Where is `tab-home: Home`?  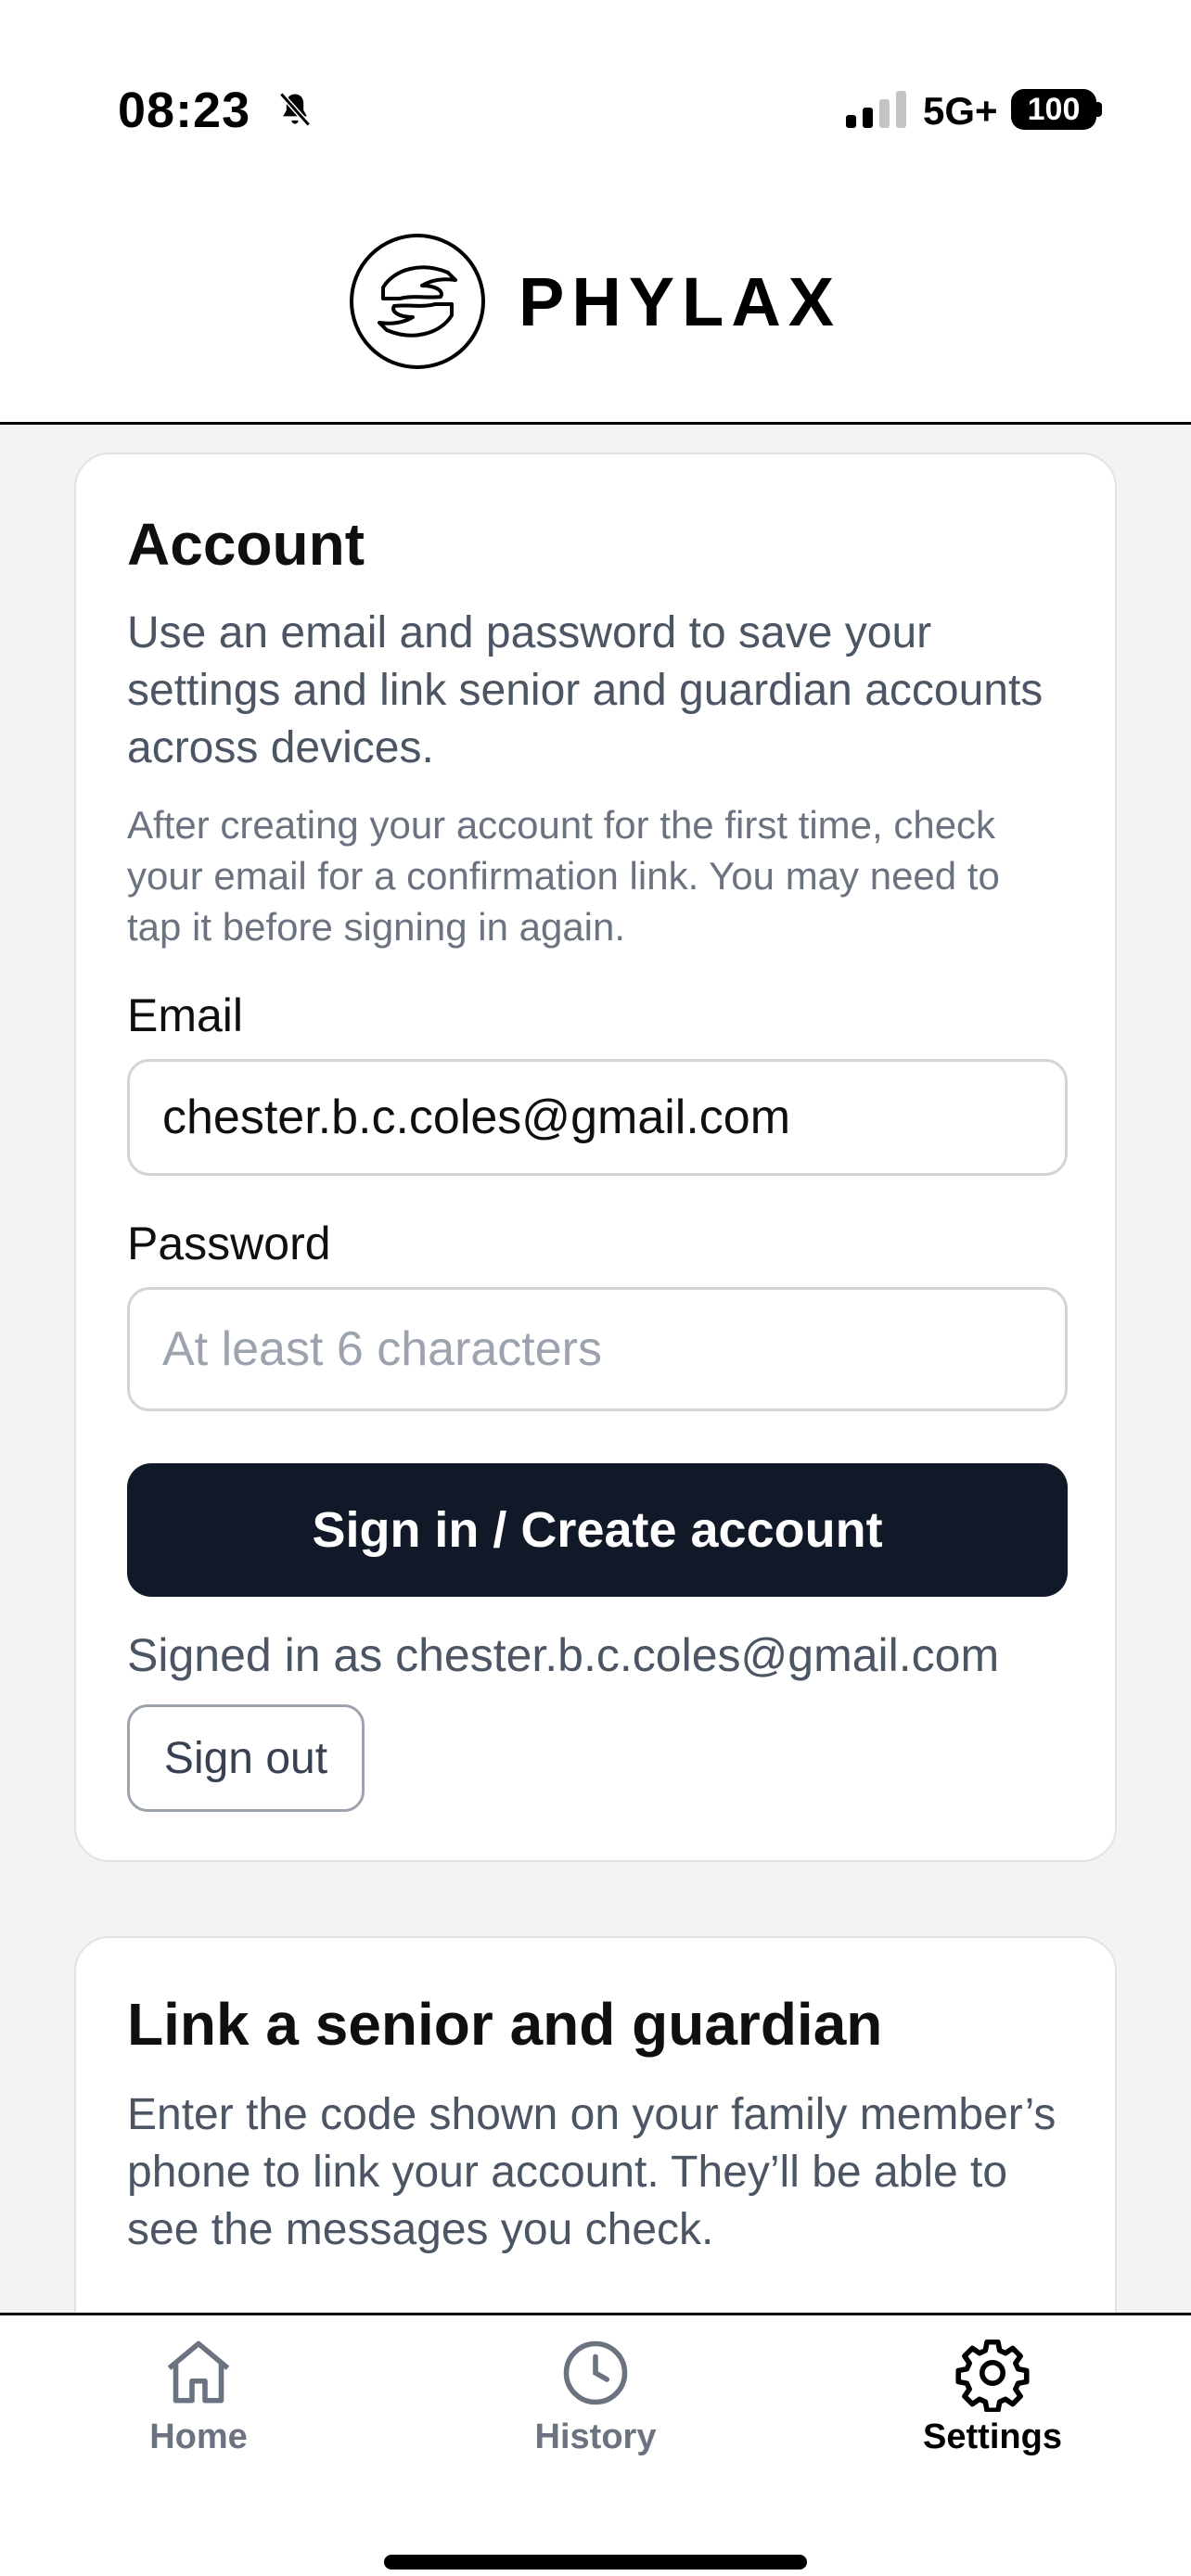 tab-home: Home is located at coordinates (198, 2408).